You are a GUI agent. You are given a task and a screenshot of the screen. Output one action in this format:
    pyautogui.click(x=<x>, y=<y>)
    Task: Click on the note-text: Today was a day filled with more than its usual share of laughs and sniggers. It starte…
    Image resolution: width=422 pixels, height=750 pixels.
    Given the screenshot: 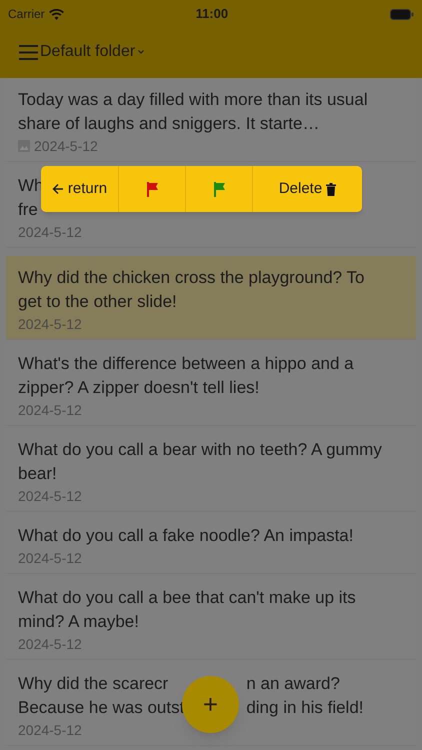 What is the action you would take?
    pyautogui.click(x=193, y=112)
    